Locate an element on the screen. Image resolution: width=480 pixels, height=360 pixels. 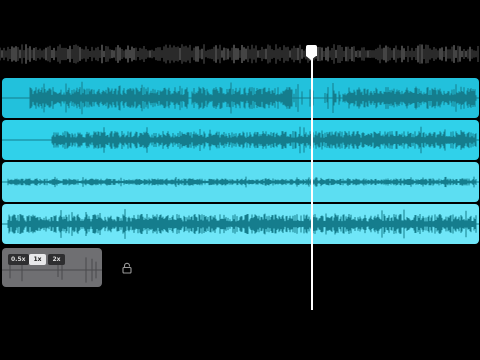
speed-option-0-5x: 0.5x is located at coordinates (18, 259).